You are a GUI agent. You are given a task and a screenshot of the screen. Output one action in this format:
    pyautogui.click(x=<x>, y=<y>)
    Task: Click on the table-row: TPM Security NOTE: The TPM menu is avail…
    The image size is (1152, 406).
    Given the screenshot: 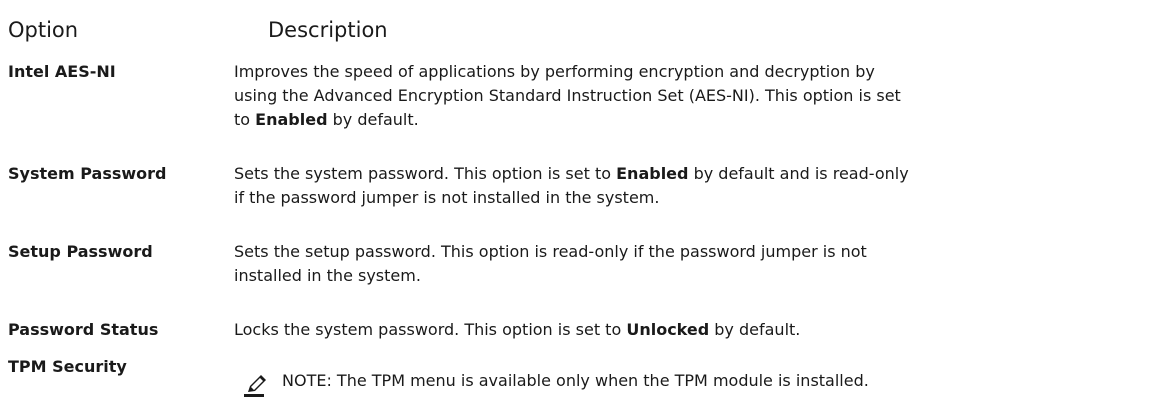 What is the action you would take?
    pyautogui.click(x=576, y=379)
    